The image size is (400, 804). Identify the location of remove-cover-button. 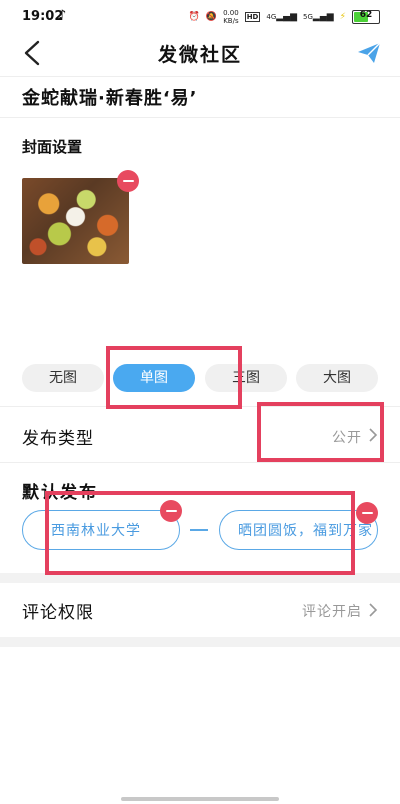
(128, 181).